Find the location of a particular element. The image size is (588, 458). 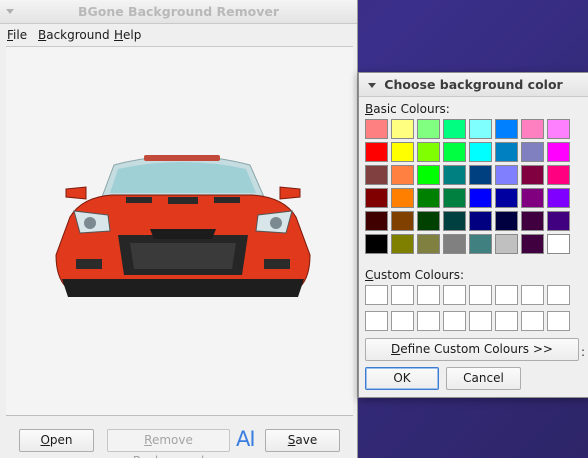

custom-colours-label: Custom Colours: is located at coordinates (414, 275).